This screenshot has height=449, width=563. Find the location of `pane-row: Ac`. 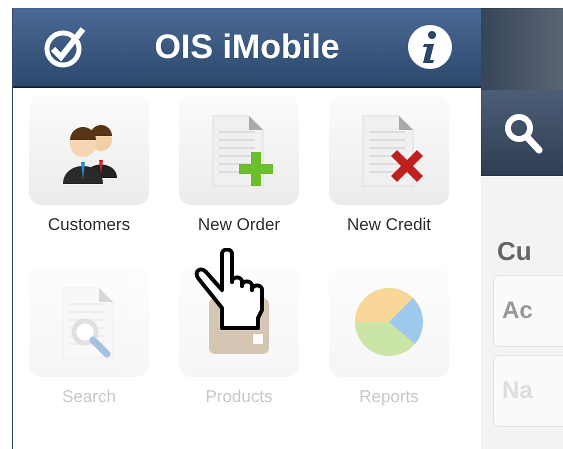

pane-row: Ac is located at coordinates (528, 311).